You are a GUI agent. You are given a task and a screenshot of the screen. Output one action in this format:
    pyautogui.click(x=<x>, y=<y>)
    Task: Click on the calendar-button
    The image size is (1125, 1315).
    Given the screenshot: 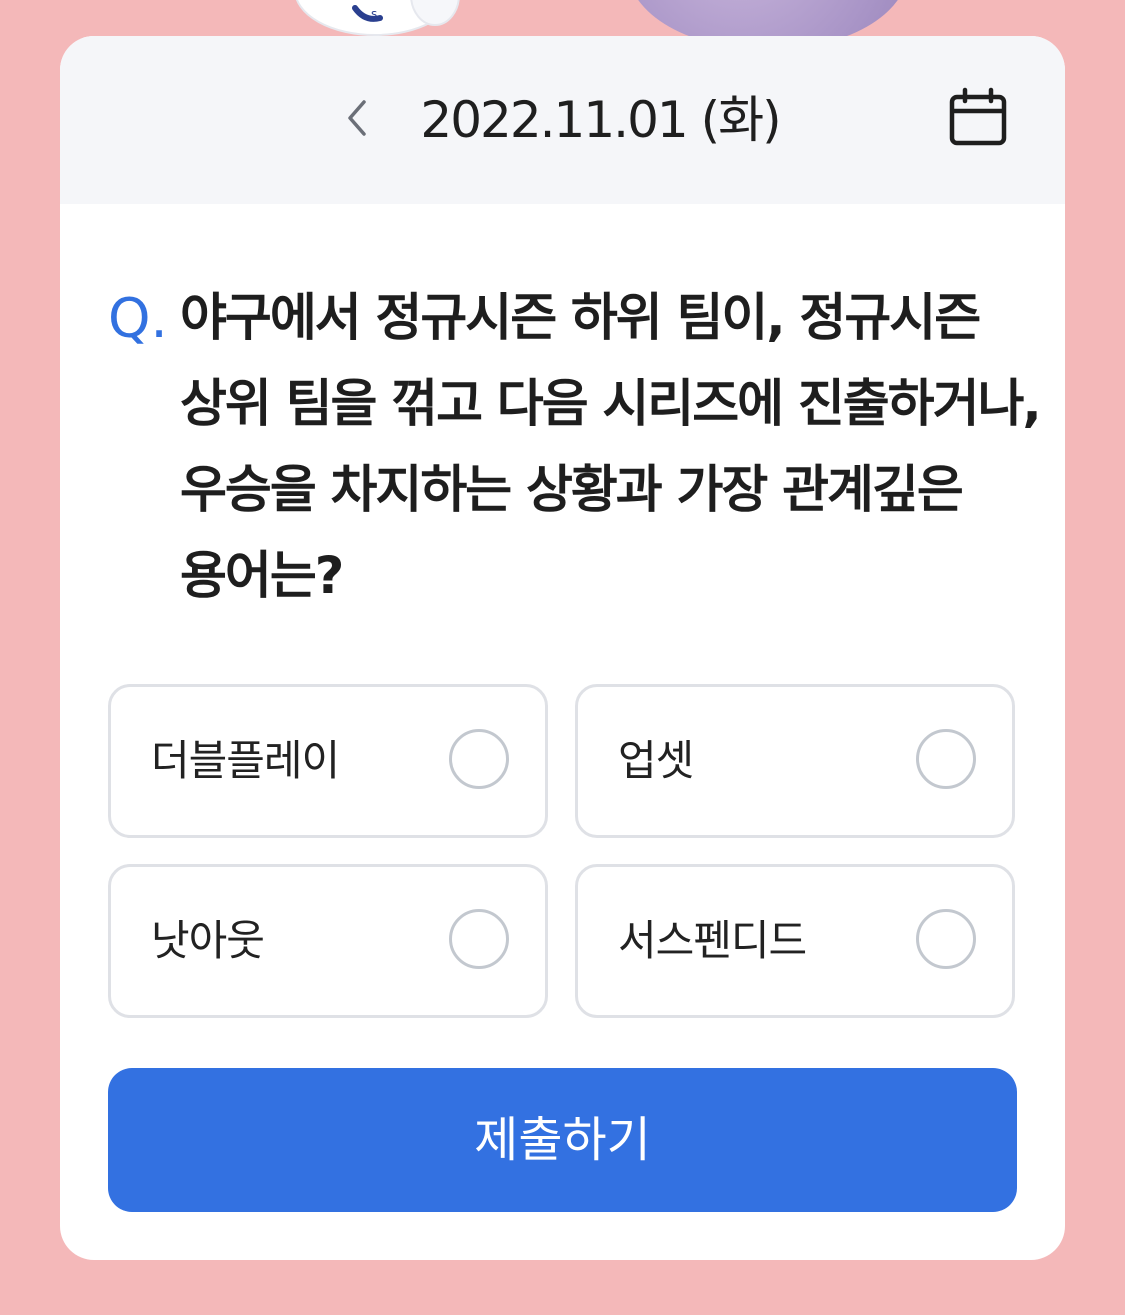 What is the action you would take?
    pyautogui.click(x=978, y=120)
    